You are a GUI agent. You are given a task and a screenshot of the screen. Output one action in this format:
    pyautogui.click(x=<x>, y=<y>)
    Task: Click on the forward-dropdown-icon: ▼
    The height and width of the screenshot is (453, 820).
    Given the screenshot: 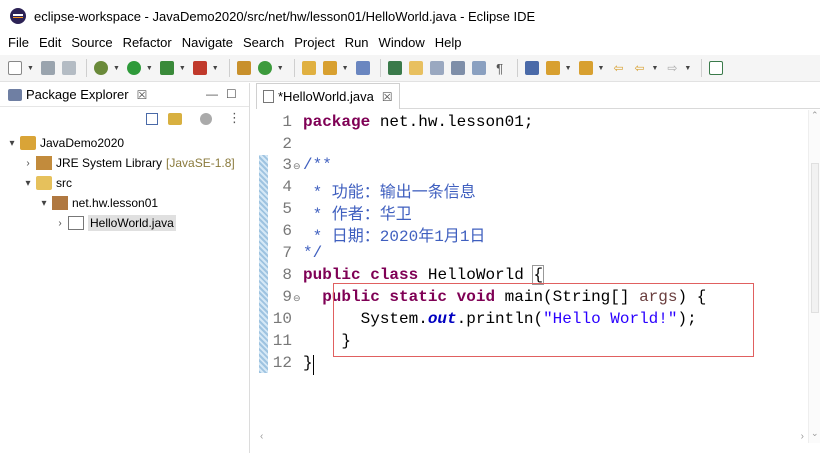 What is the action you would take?
    pyautogui.click(x=687, y=68)
    